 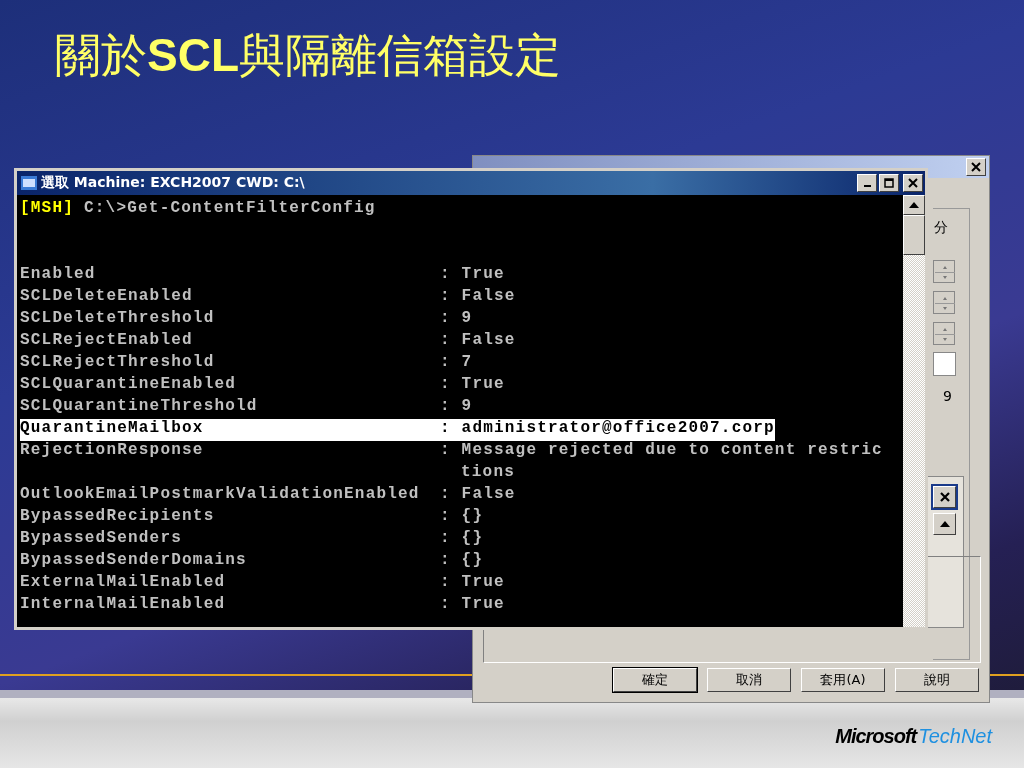 What do you see at coordinates (487, 473) in the screenshot?
I see `property-value: tions` at bounding box center [487, 473].